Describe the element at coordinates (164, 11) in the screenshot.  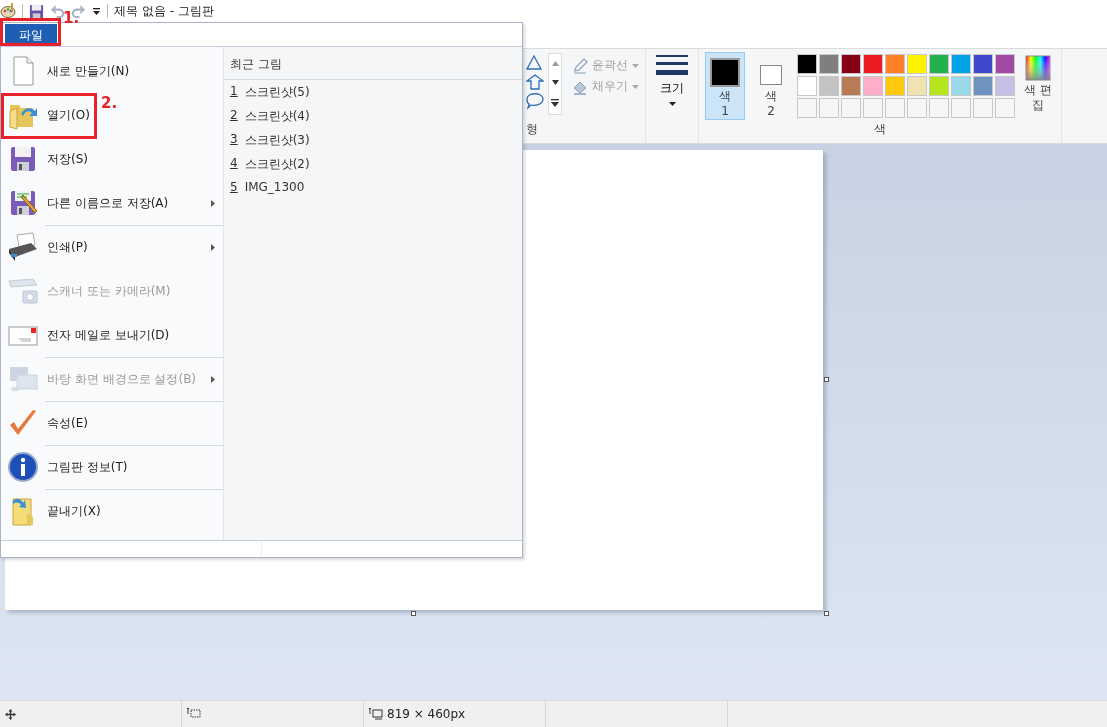
I see `window-title: 제목 없음 - 그림판` at that location.